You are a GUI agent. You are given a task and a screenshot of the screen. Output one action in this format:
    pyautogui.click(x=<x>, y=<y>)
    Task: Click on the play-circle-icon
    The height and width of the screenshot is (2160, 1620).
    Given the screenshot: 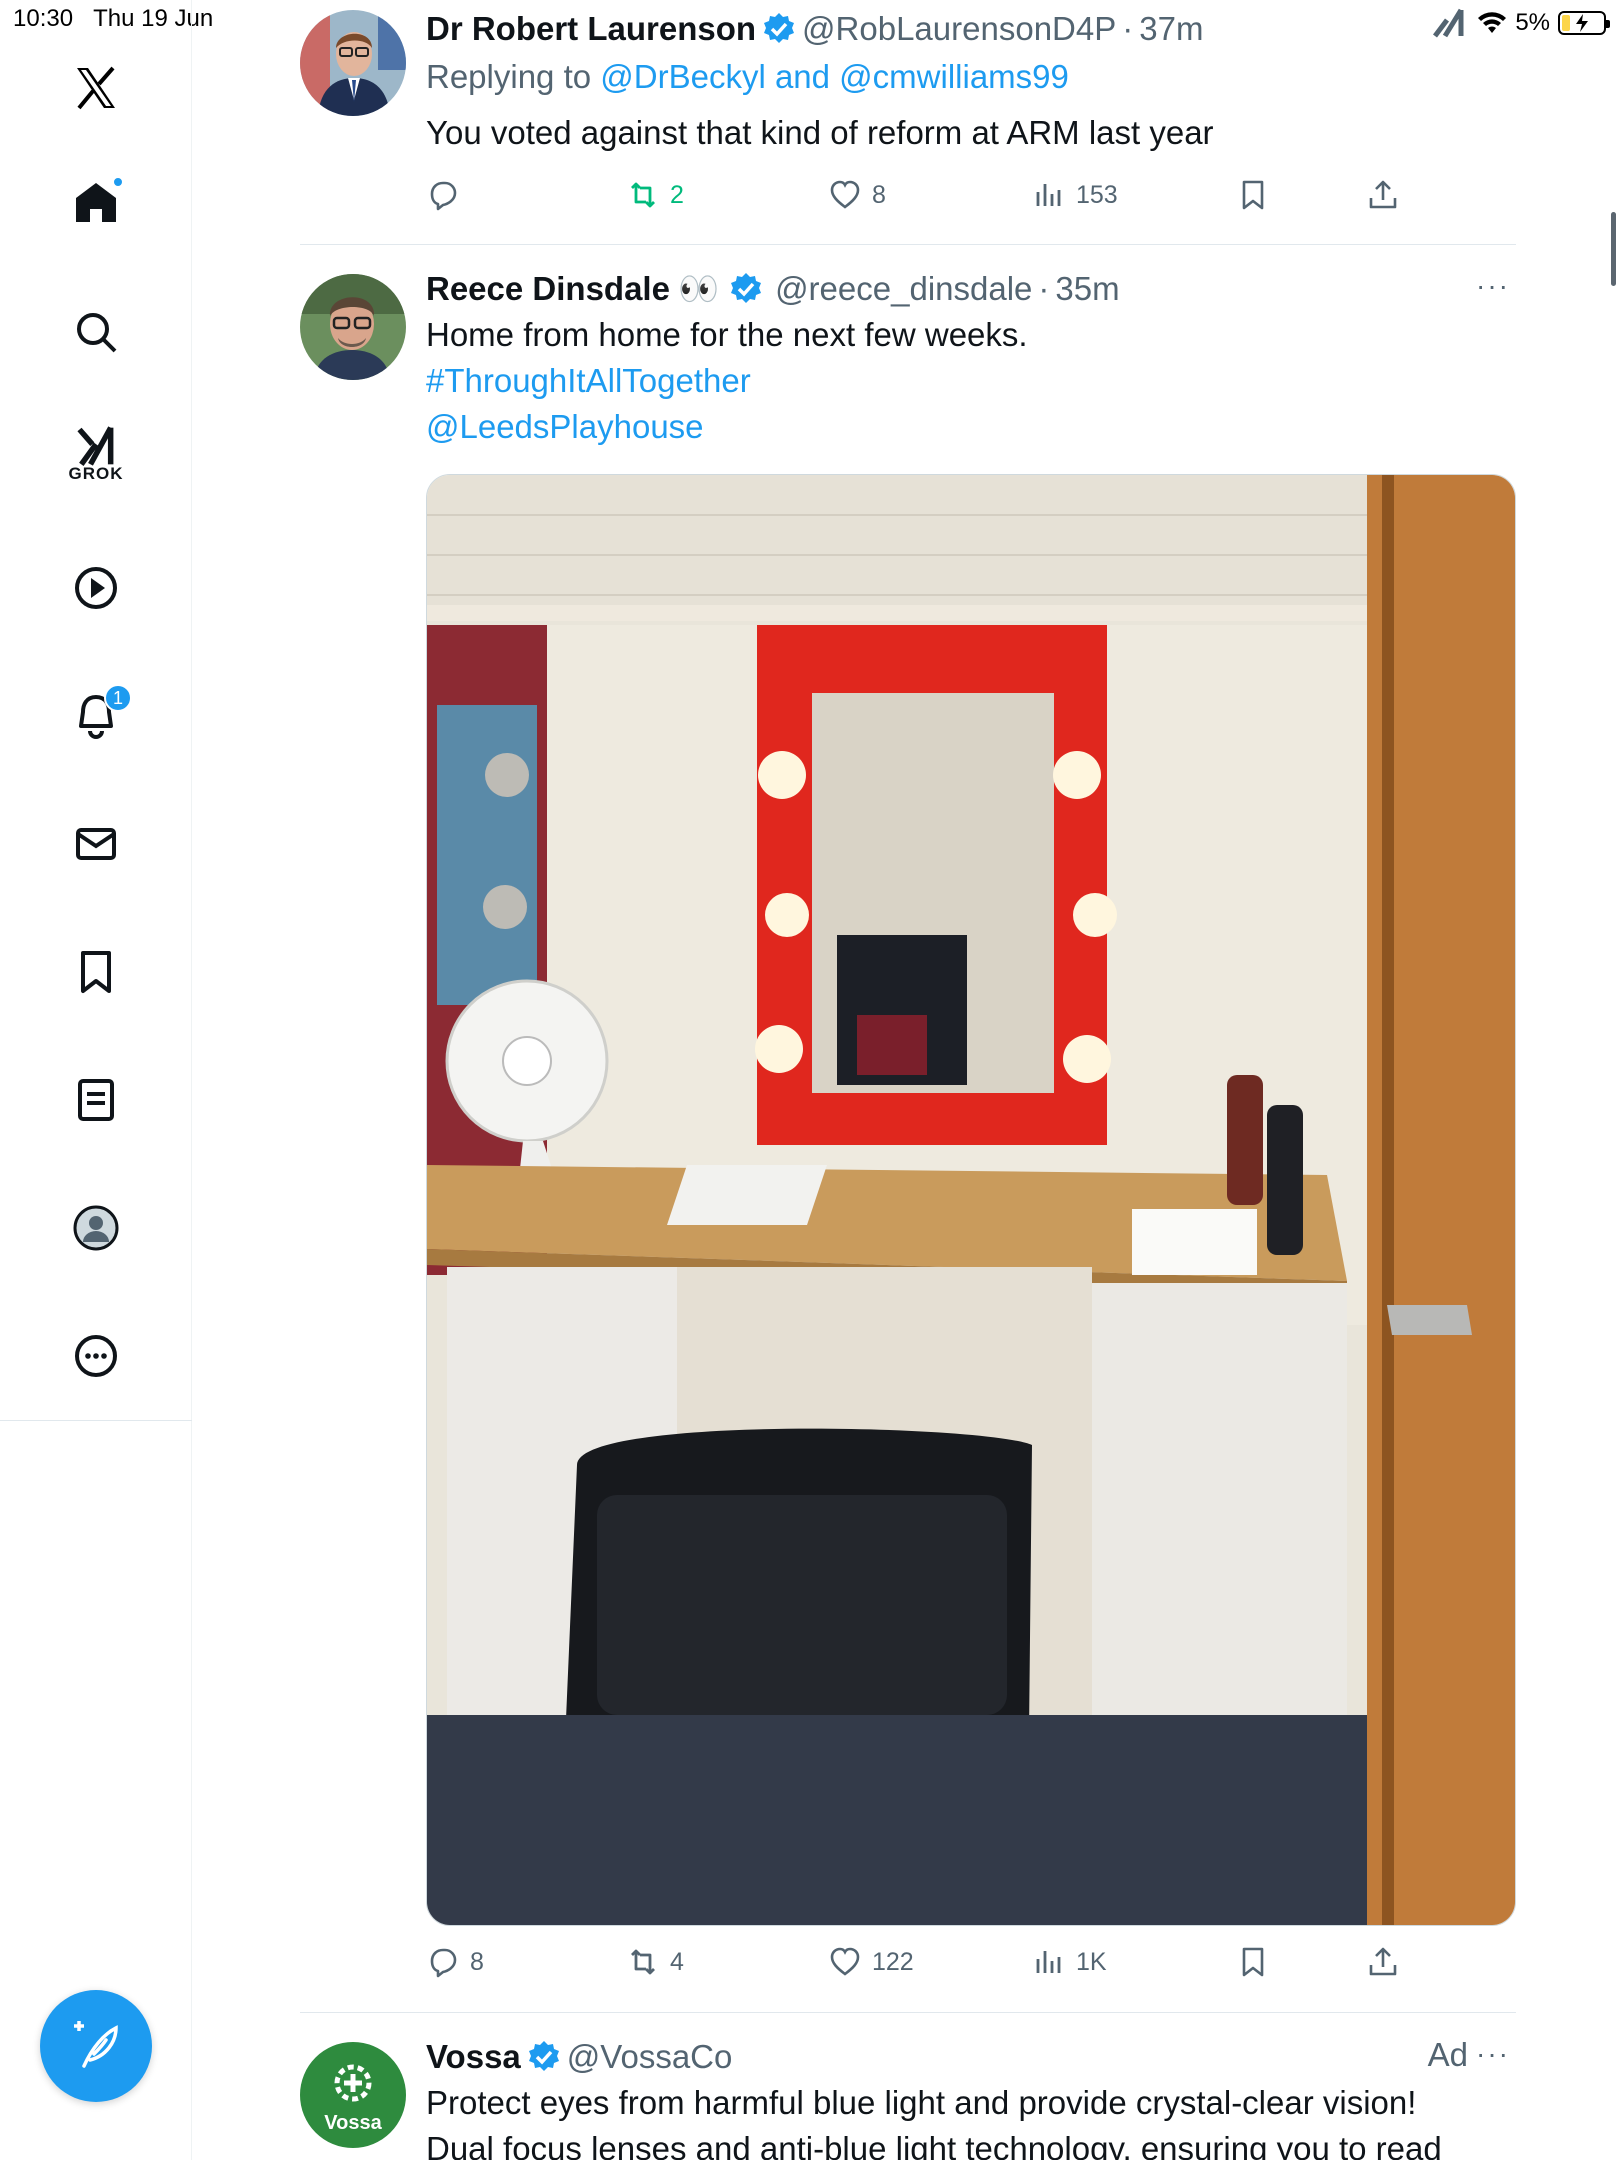 What is the action you would take?
    pyautogui.click(x=96, y=588)
    